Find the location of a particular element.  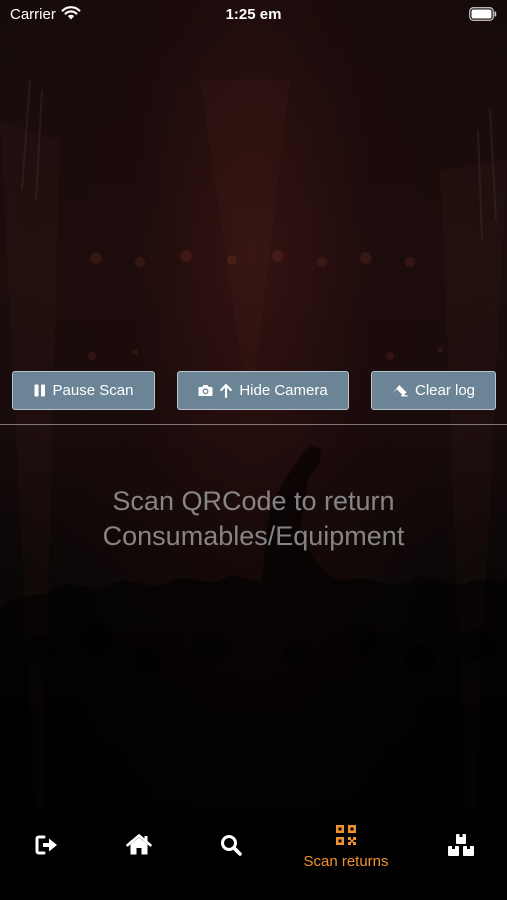

search-icon is located at coordinates (231, 847).